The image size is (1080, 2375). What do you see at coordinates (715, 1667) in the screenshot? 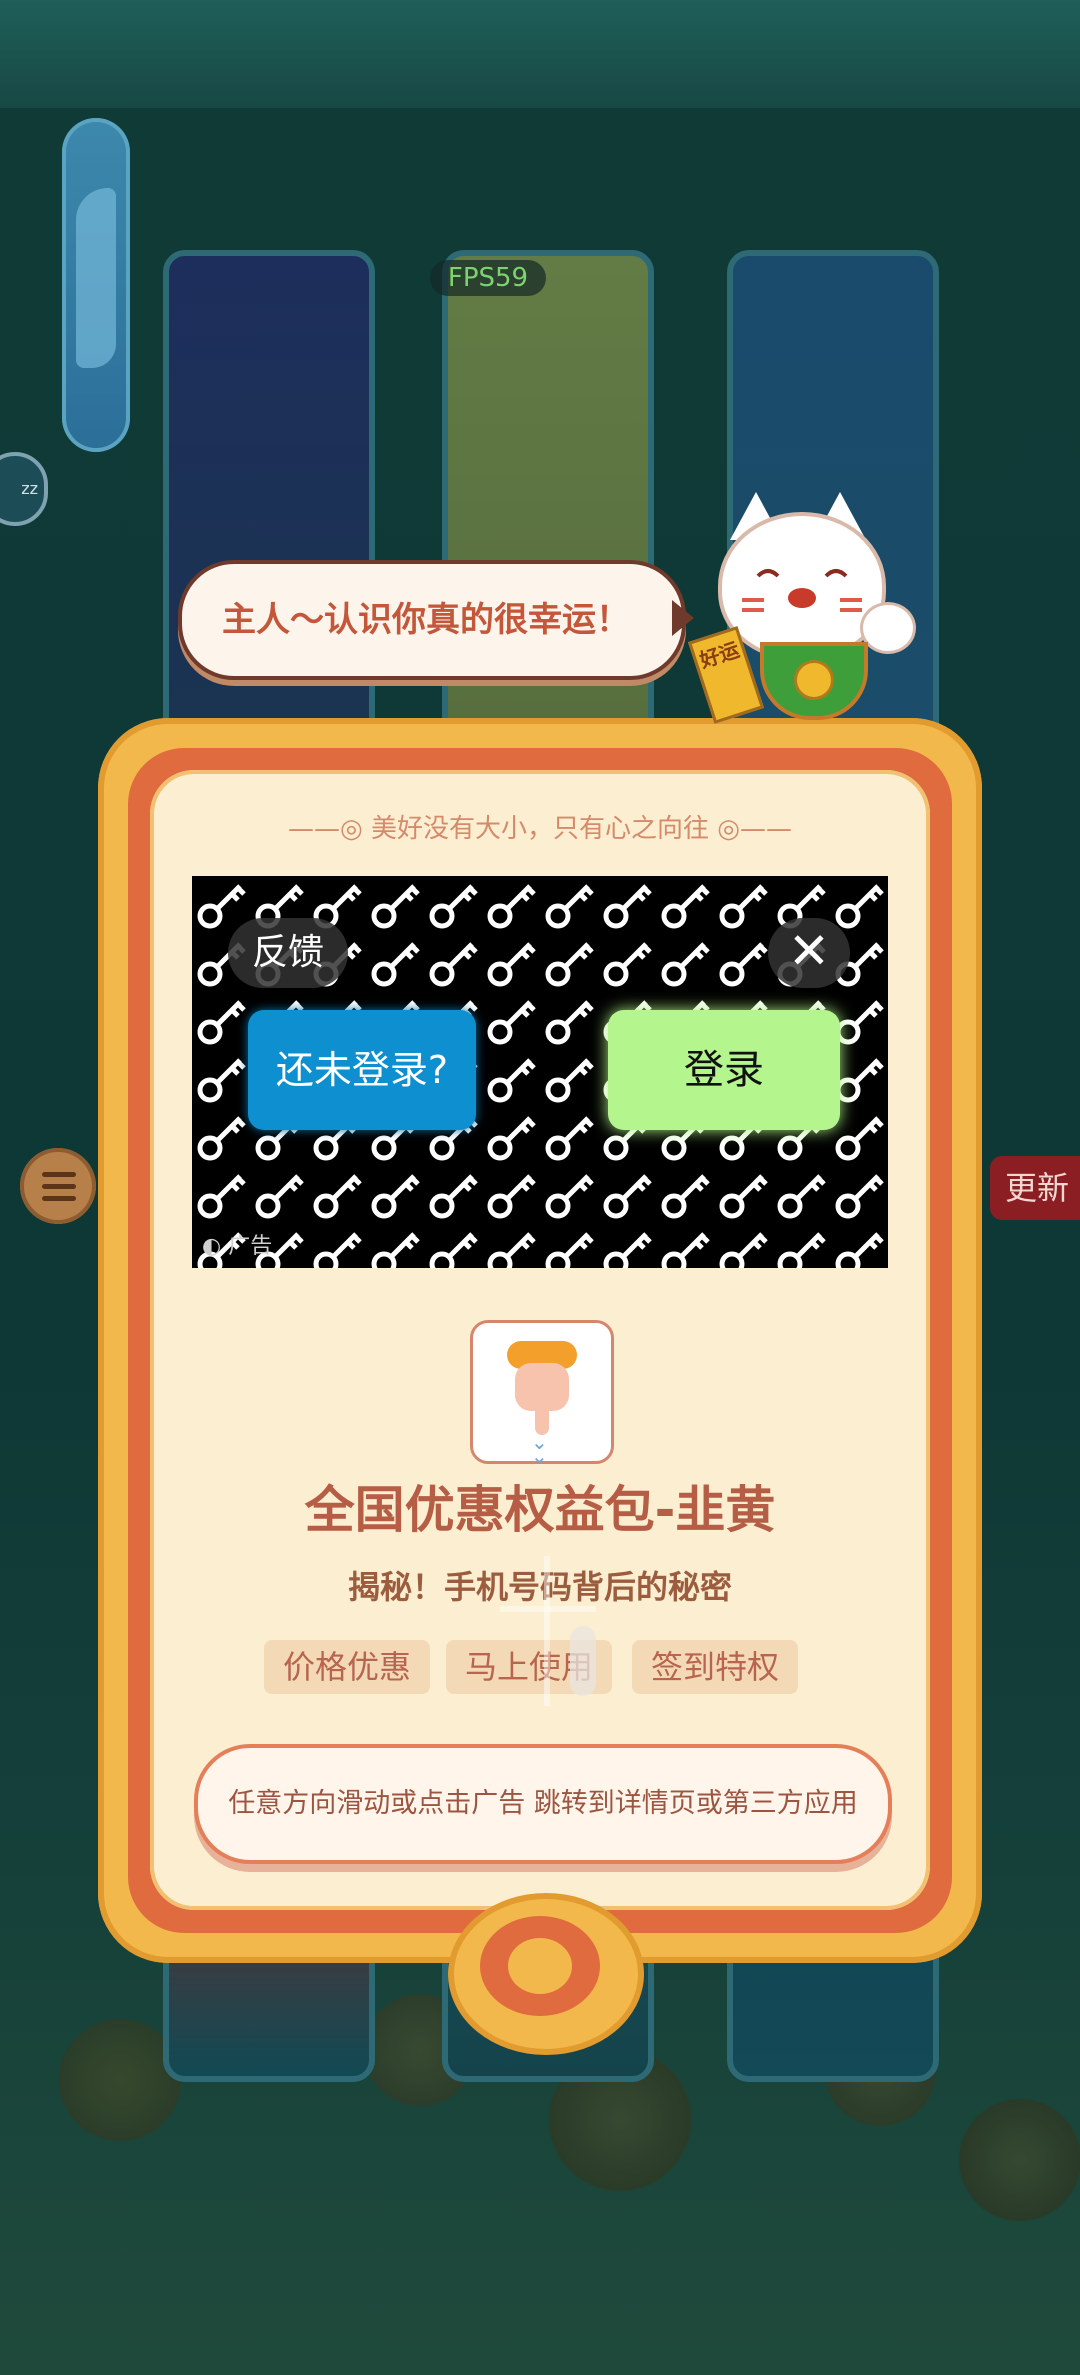
I see `product-tag: 签到特权` at bounding box center [715, 1667].